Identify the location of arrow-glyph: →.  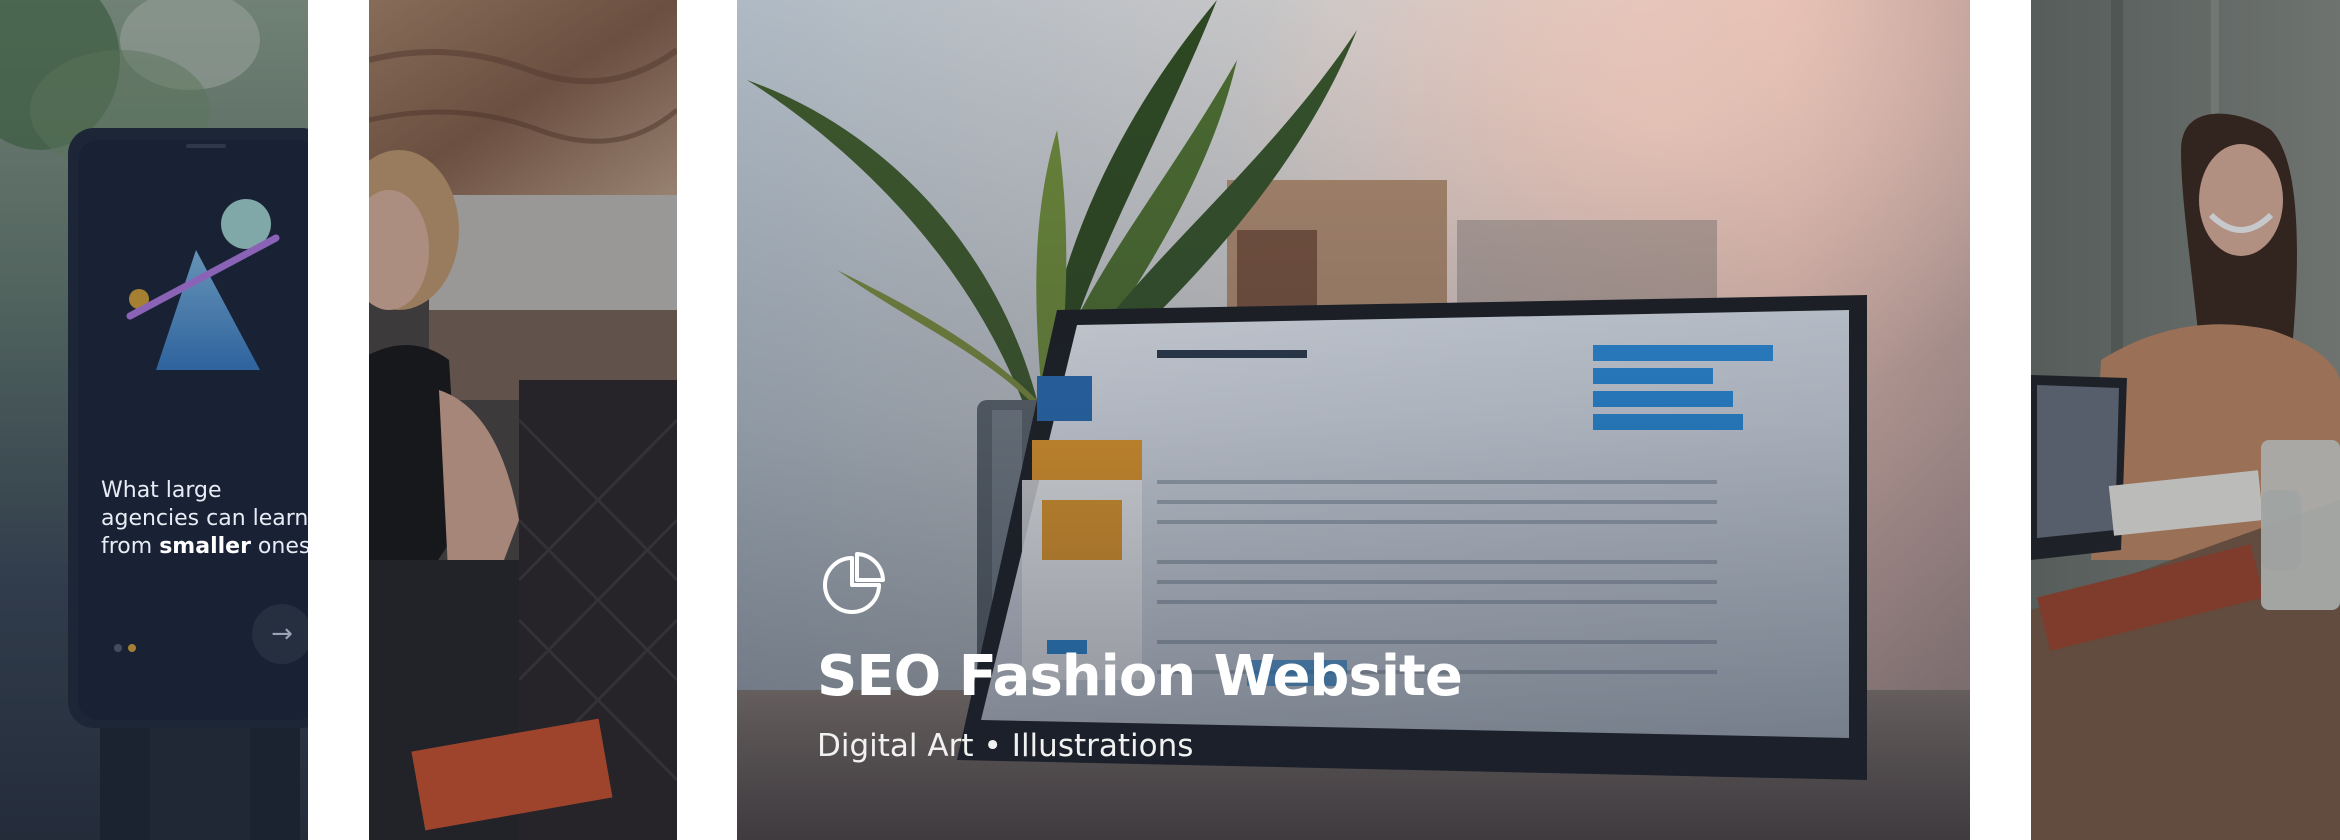
(282, 634).